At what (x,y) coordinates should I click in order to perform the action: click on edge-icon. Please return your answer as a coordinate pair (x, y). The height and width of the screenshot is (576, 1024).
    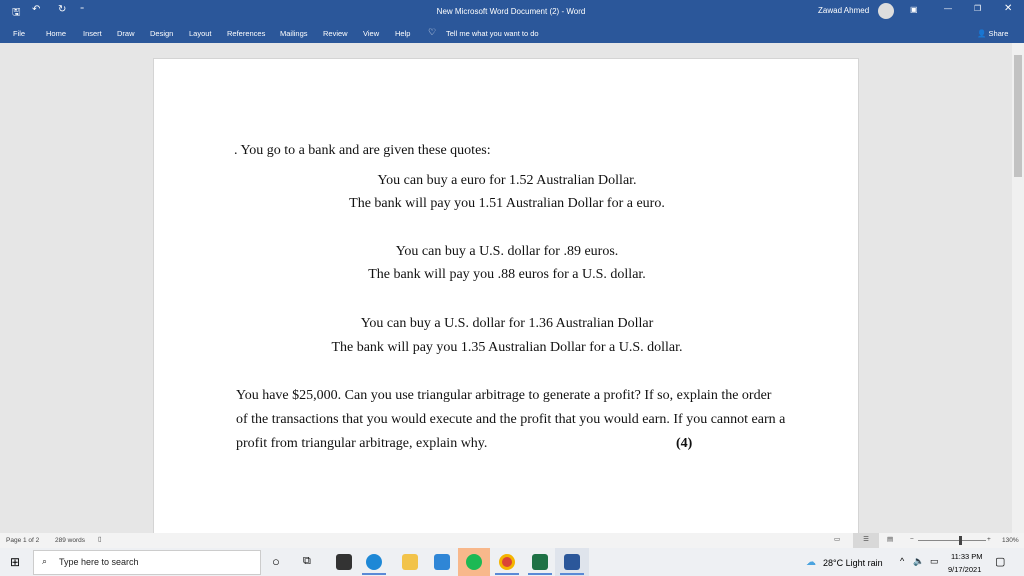
    Looking at the image, I should click on (374, 562).